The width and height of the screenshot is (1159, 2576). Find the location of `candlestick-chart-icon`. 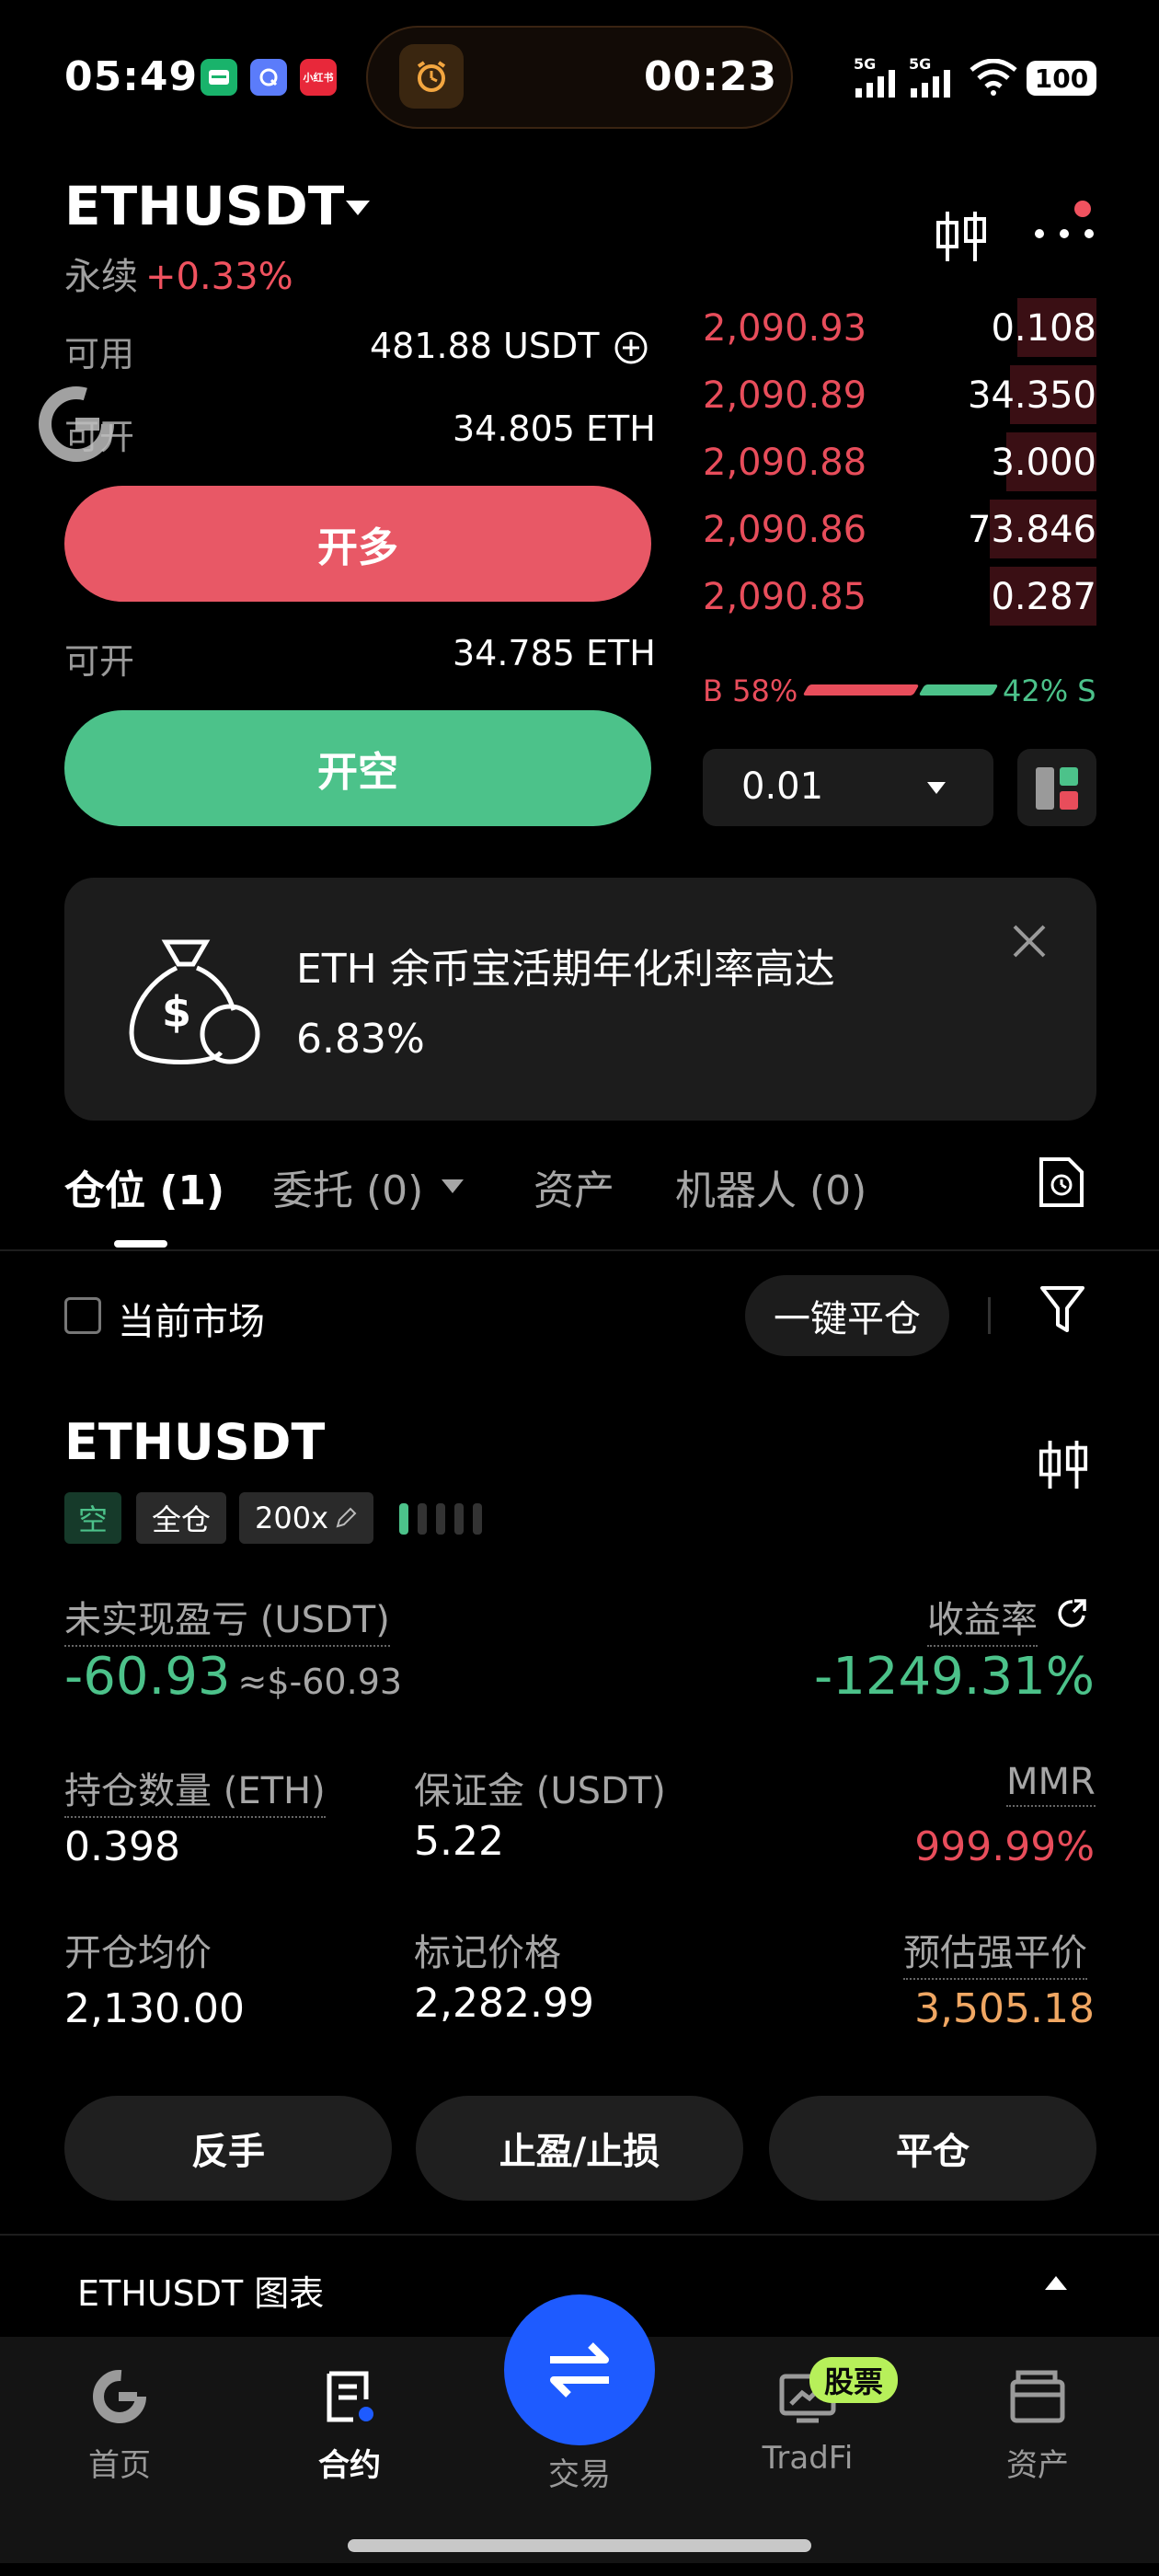

candlestick-chart-icon is located at coordinates (961, 238).